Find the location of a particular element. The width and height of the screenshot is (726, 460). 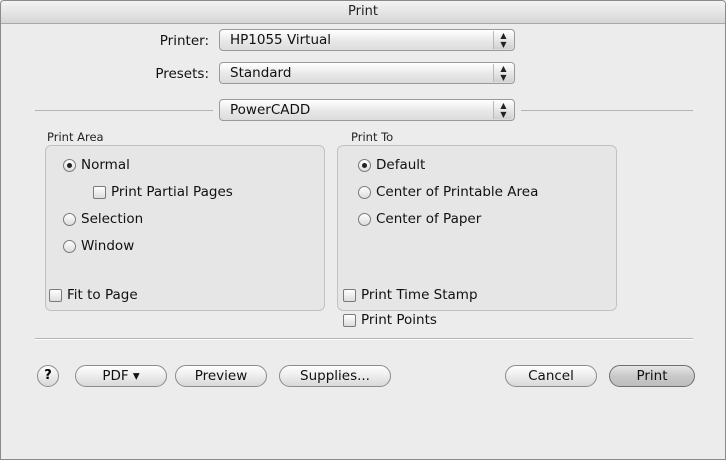

print-partial-pages-label: Print Partial Pages is located at coordinates (172, 192).